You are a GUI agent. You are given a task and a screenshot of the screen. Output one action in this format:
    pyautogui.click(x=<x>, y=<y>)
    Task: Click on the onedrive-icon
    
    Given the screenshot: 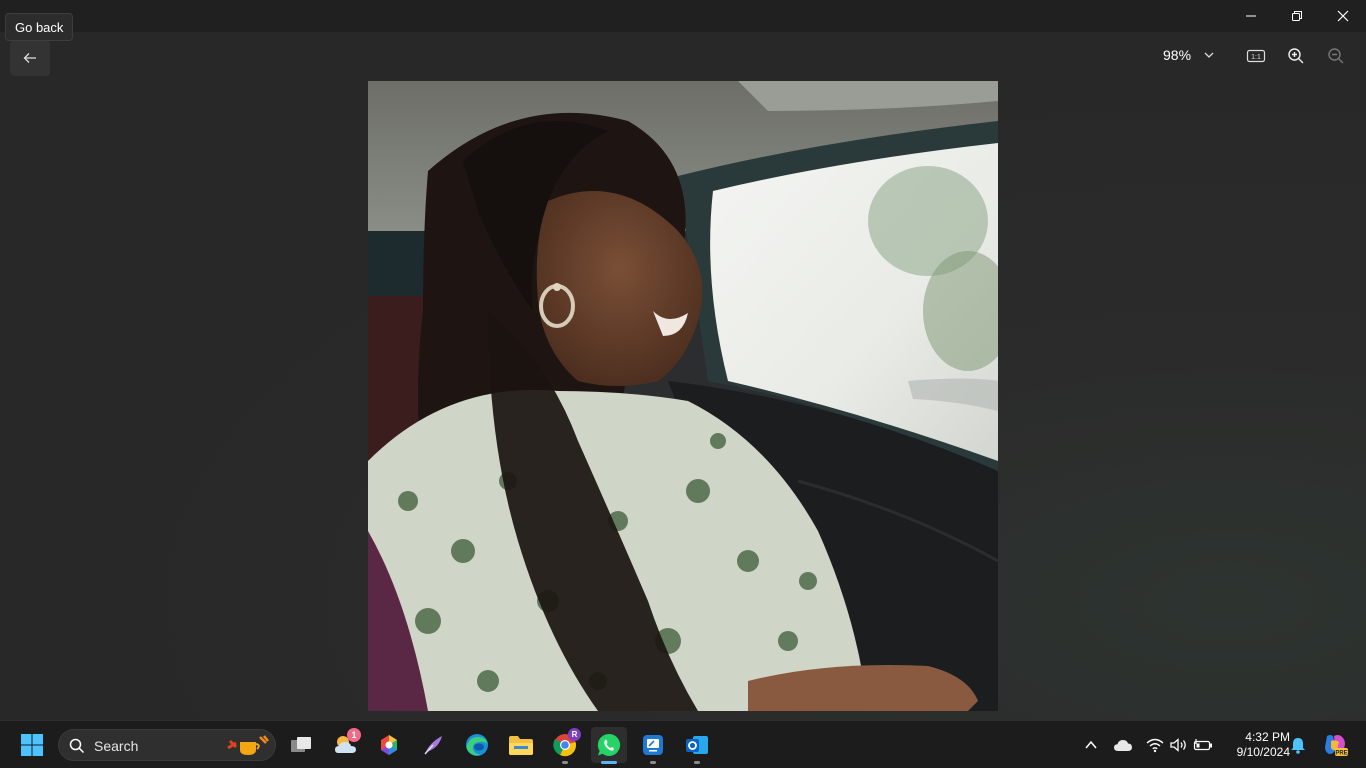 What is the action you would take?
    pyautogui.click(x=1123, y=745)
    